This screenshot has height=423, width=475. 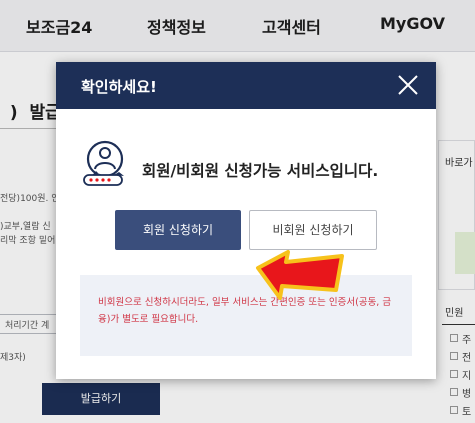 I want to click on member-apply-button: 회원 신청하기, so click(x=178, y=230).